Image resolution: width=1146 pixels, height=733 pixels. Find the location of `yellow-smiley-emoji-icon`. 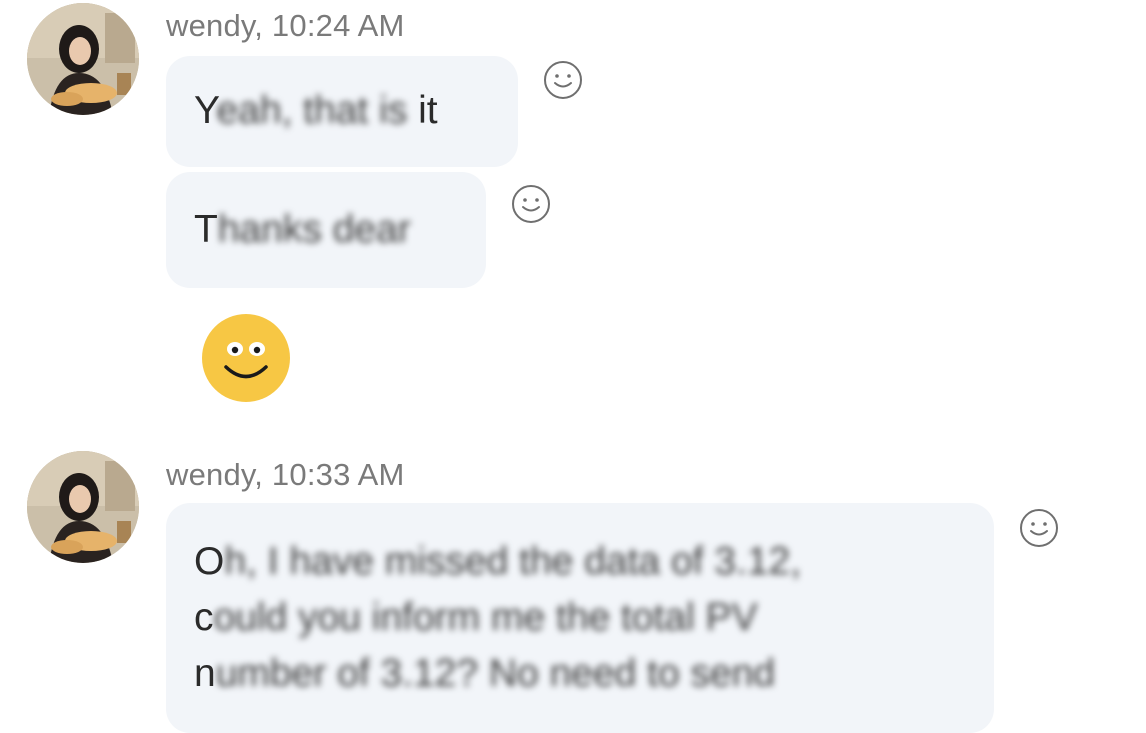

yellow-smiley-emoji-icon is located at coordinates (246, 358).